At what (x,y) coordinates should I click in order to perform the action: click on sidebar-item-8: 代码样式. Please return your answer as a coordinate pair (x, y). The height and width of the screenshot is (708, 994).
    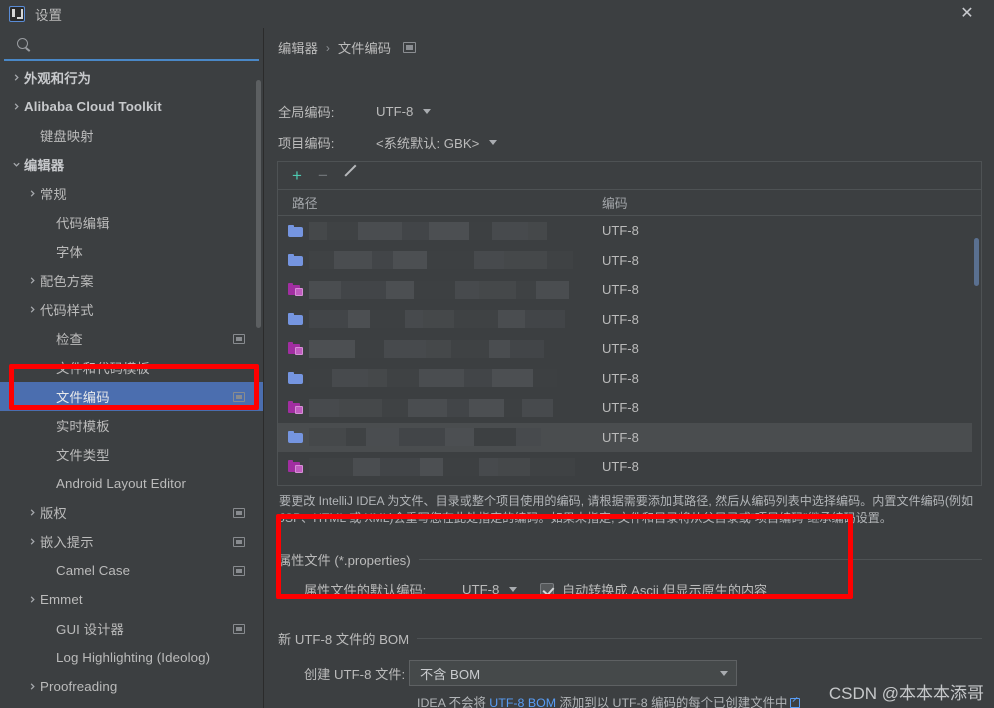
    Looking at the image, I should click on (131, 309).